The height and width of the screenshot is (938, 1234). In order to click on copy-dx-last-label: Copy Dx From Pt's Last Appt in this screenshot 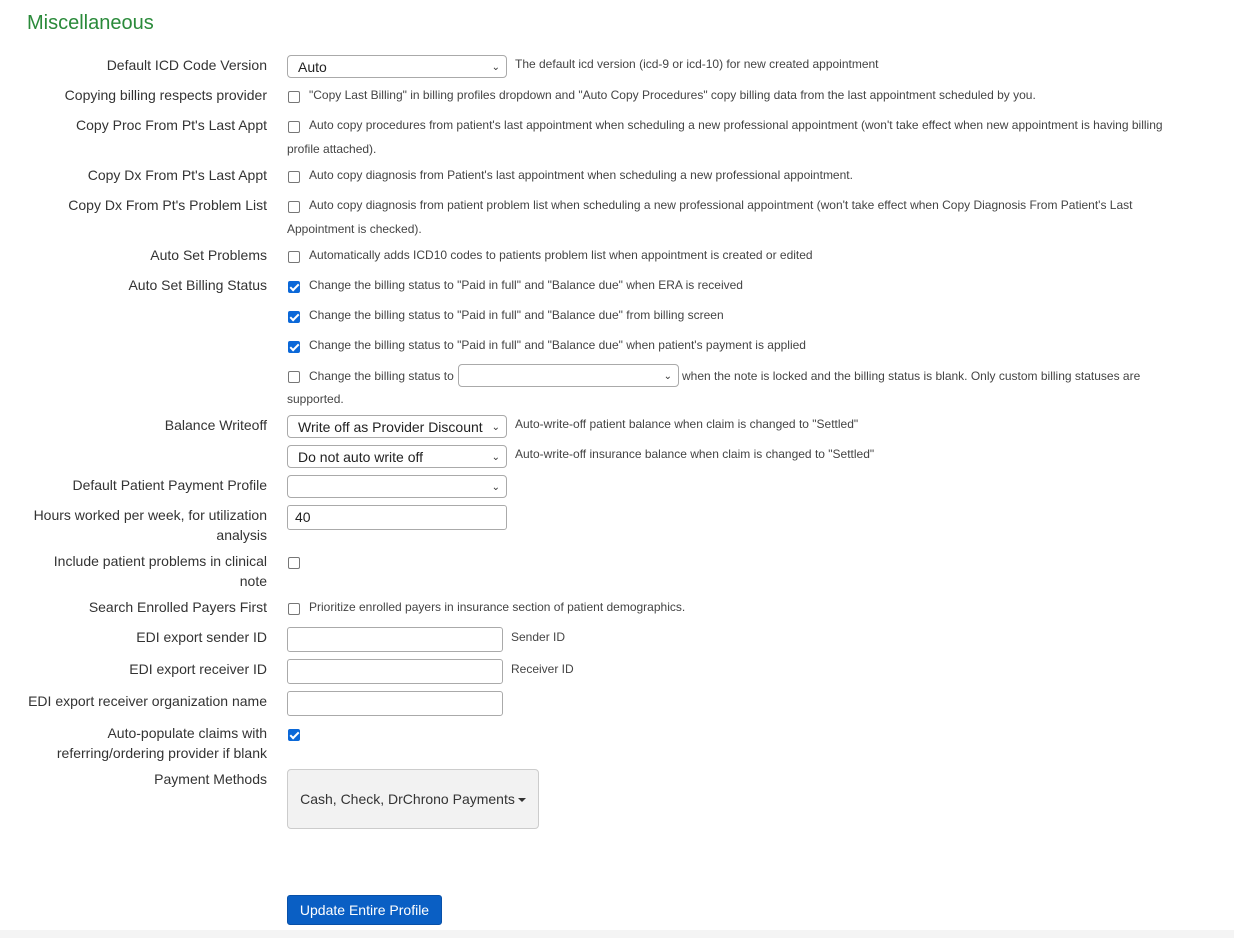, I will do `click(177, 175)`.